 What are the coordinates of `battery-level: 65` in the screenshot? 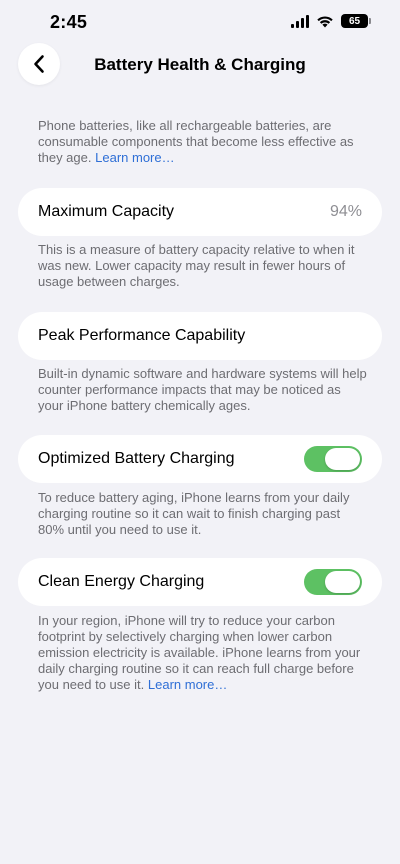 It's located at (354, 21).